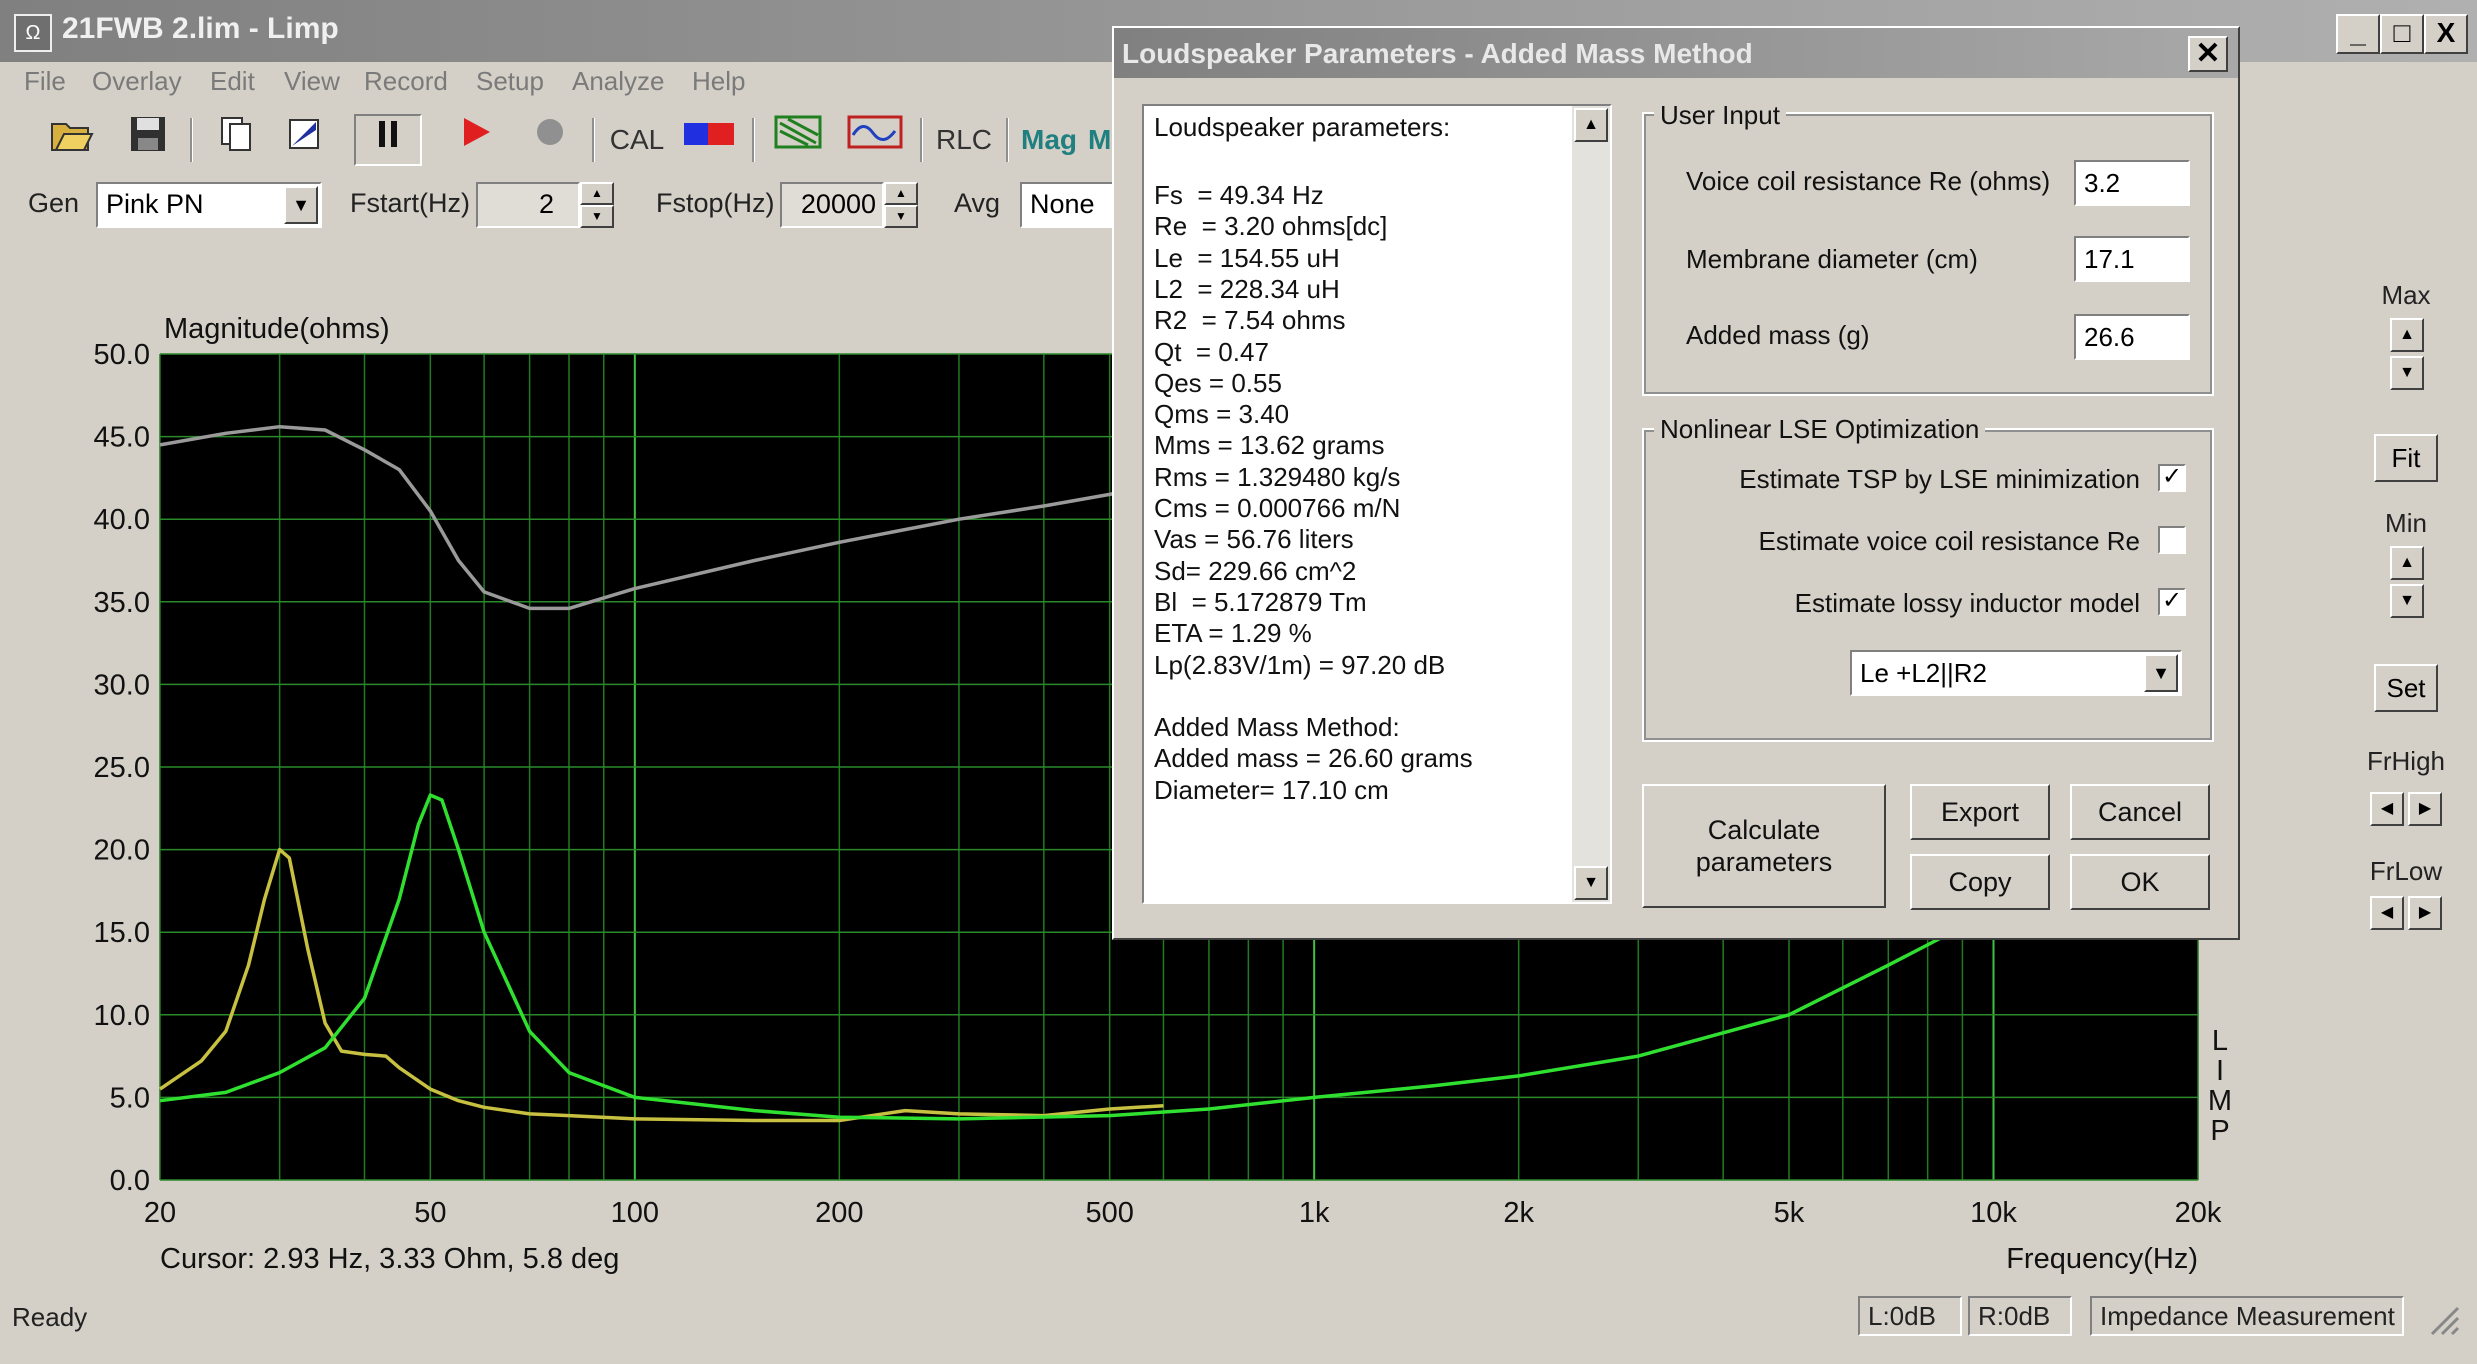 The image size is (2477, 1364). I want to click on param-line: Lp(2.83V/1m) = 97.20 dB, so click(1300, 664).